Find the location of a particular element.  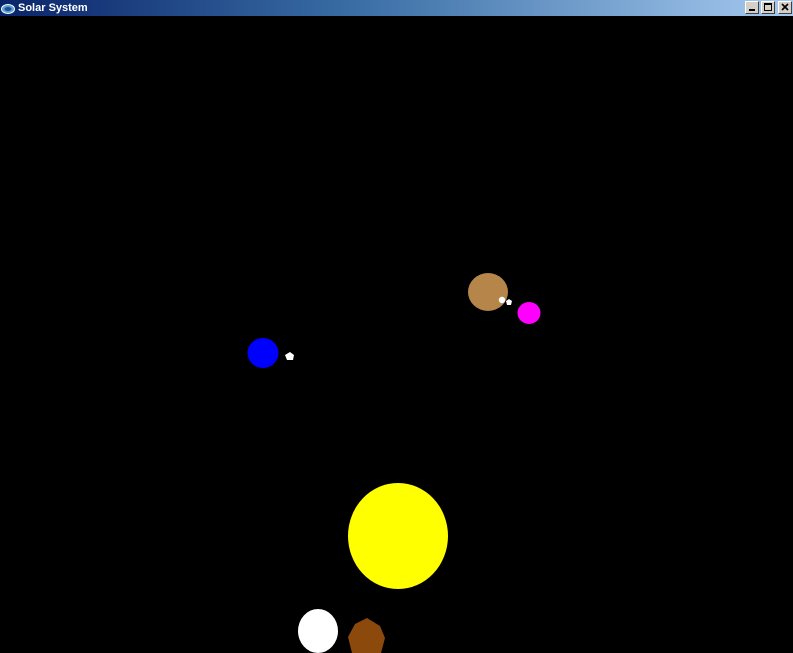

minimize-icon is located at coordinates (752, 10).